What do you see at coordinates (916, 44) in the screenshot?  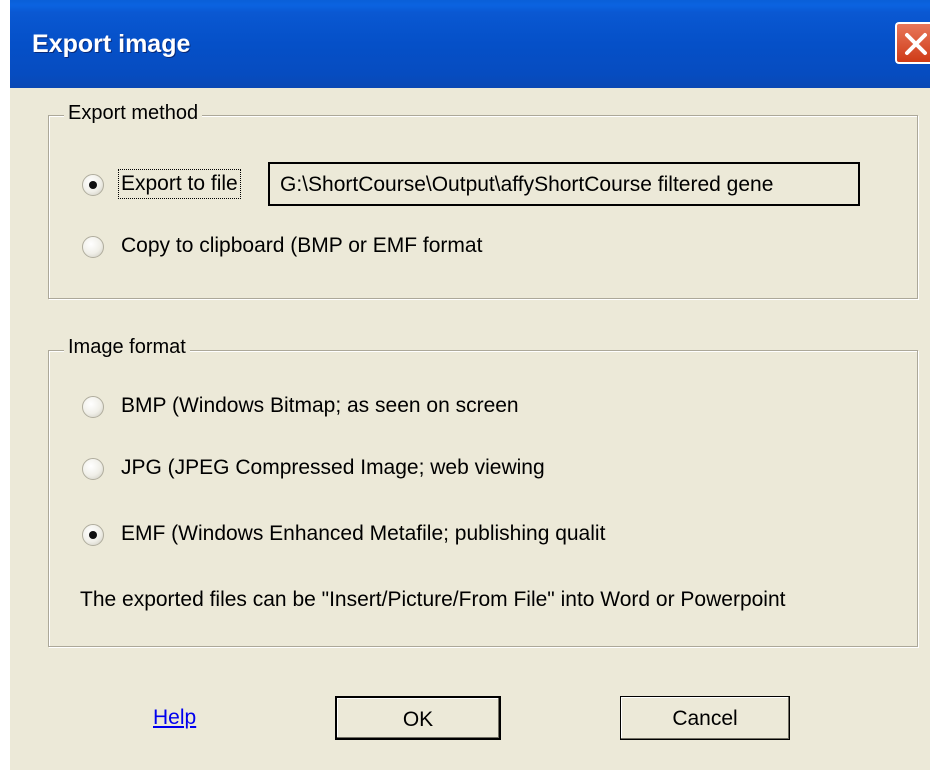 I see `close-icon` at bounding box center [916, 44].